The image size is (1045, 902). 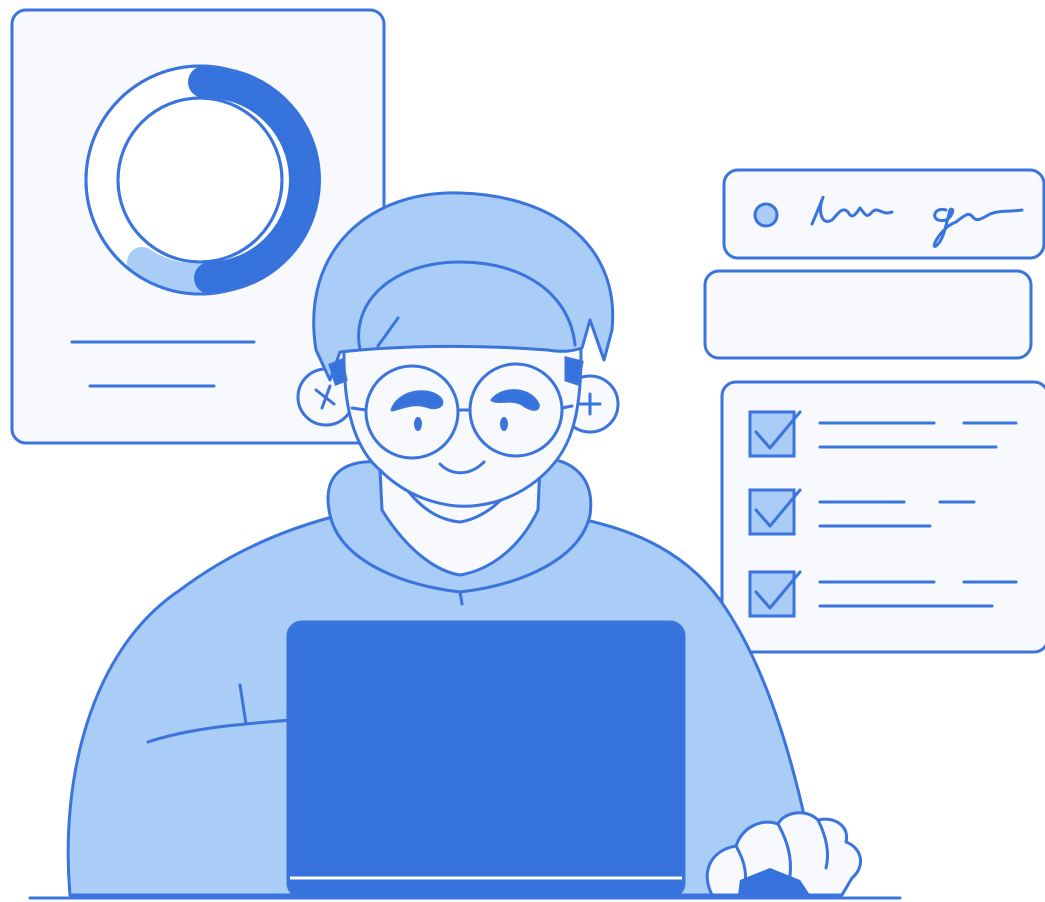 What do you see at coordinates (202, 180) in the screenshot?
I see `donut-chart-icon` at bounding box center [202, 180].